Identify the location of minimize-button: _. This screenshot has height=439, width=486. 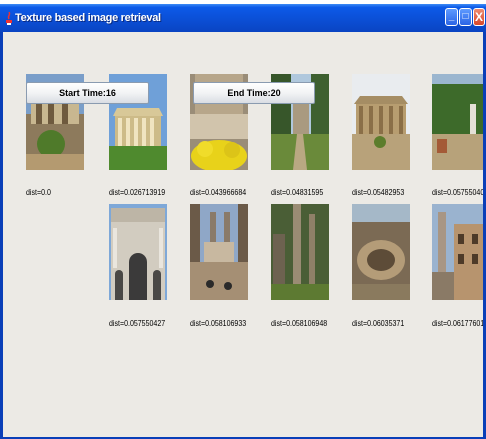
(451, 17).